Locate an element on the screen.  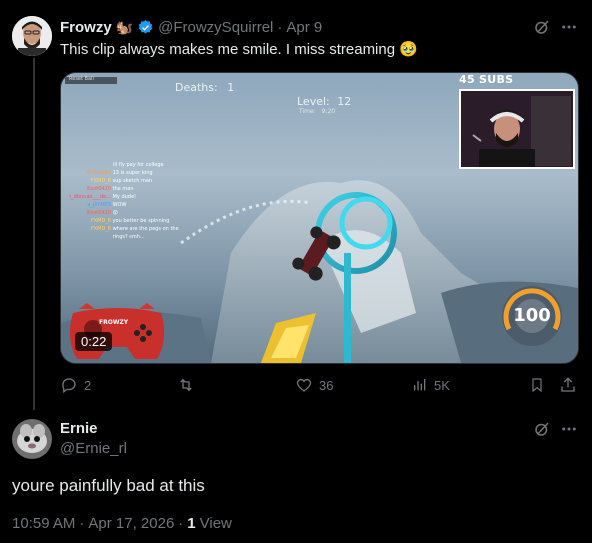
reply-time: 10:59 AM is located at coordinates (43, 523).